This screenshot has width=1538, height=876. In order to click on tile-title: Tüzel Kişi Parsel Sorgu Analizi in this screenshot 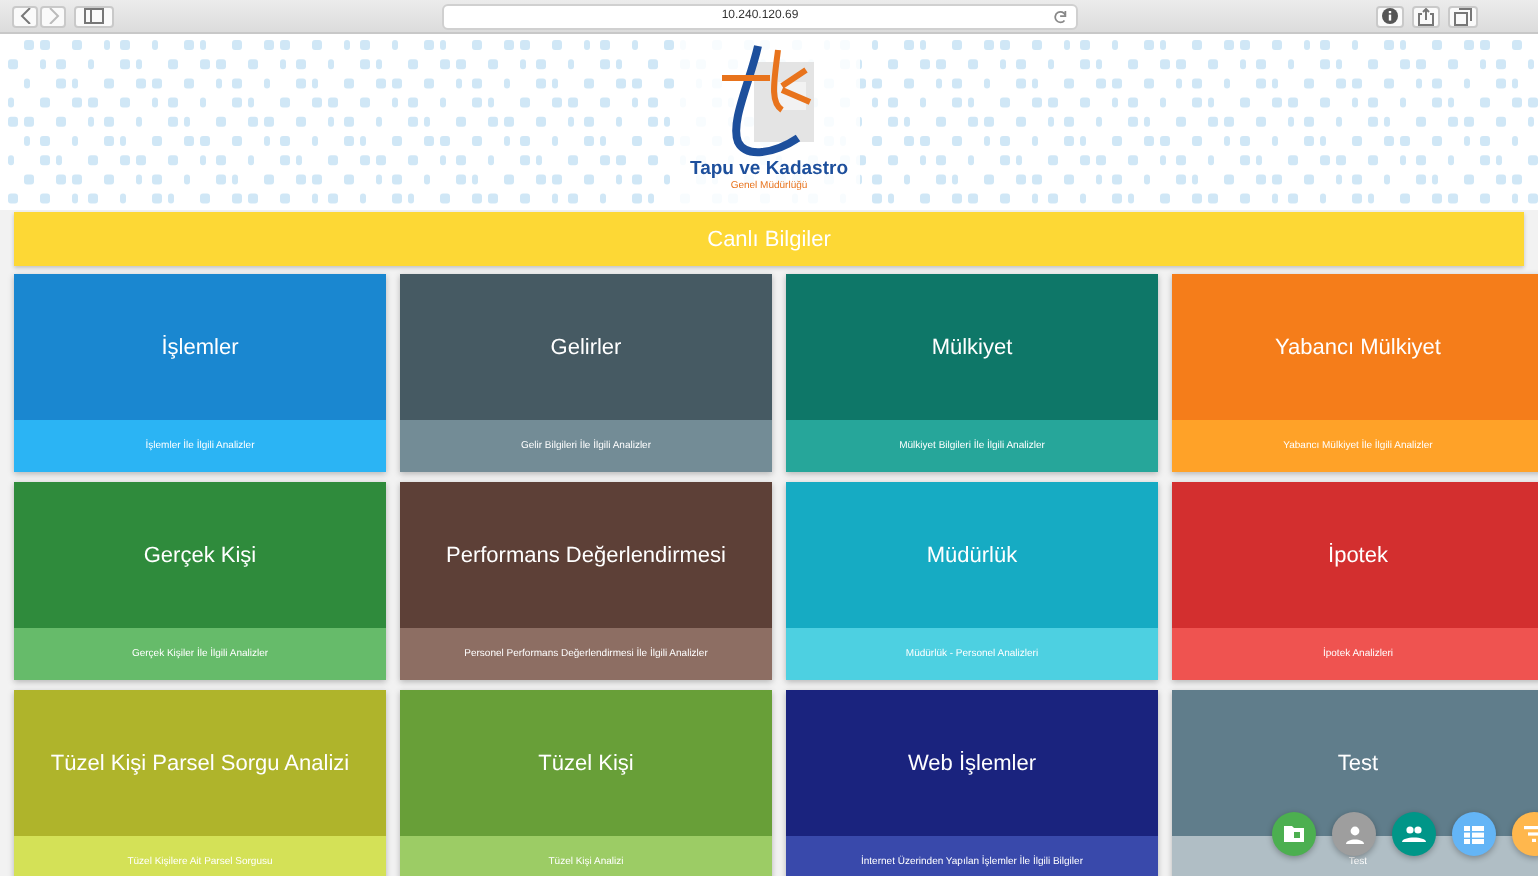, I will do `click(200, 763)`.